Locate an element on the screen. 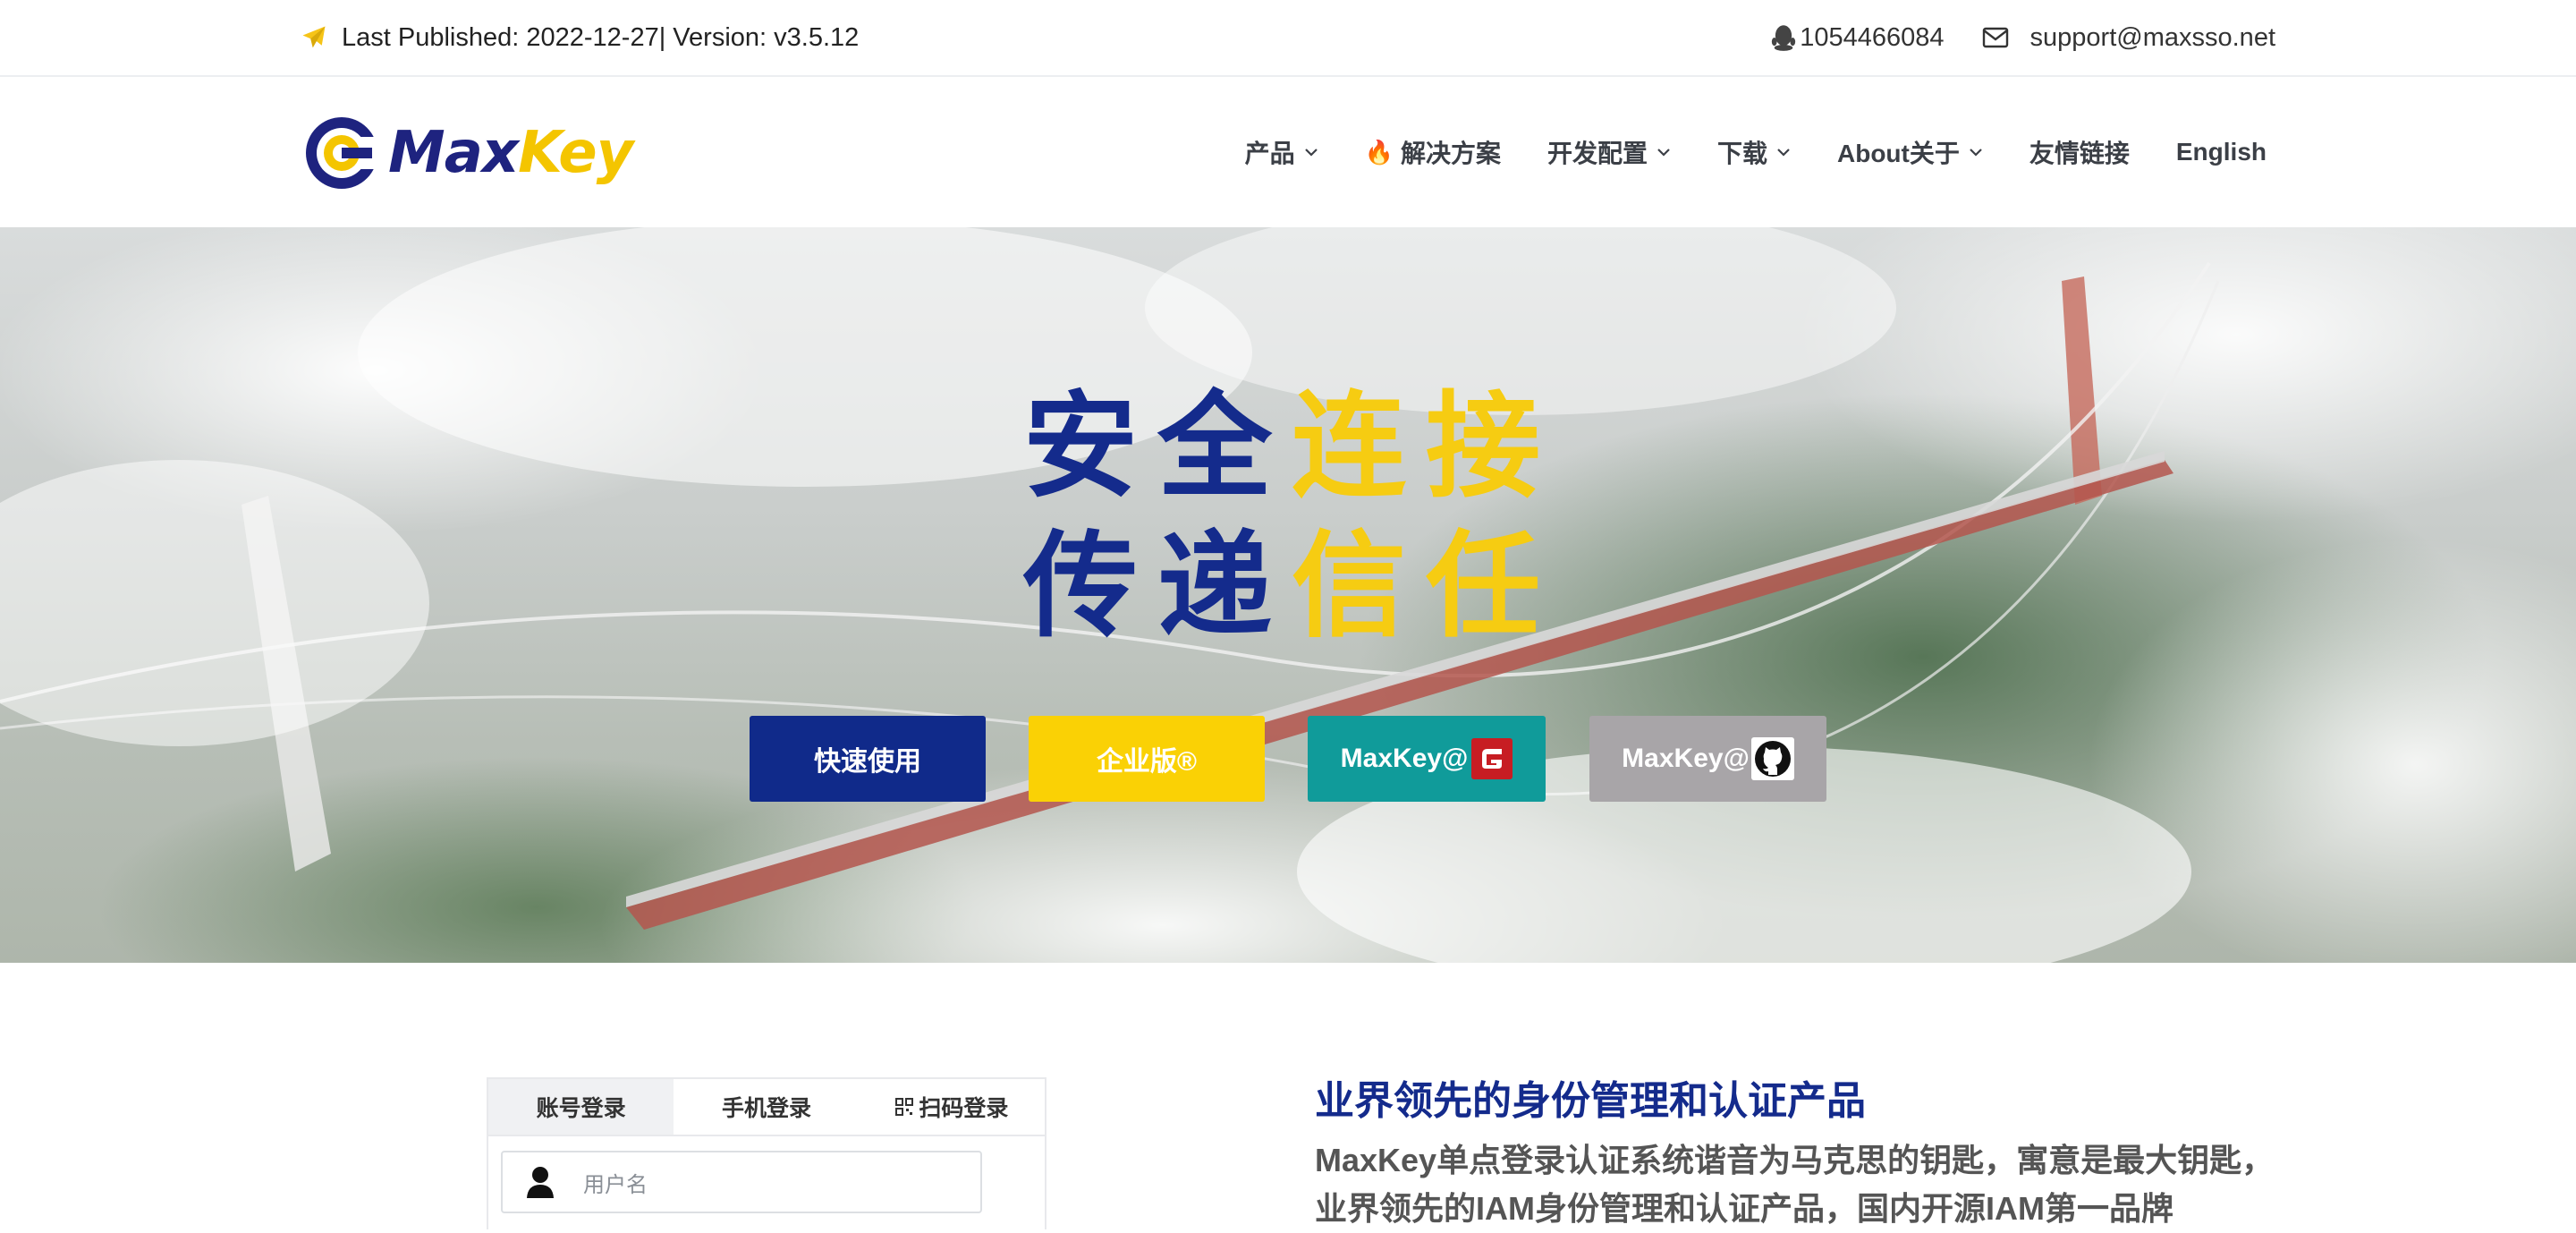 The width and height of the screenshot is (2576, 1233). support-email: support@maxsso.net is located at coordinates (2152, 38).